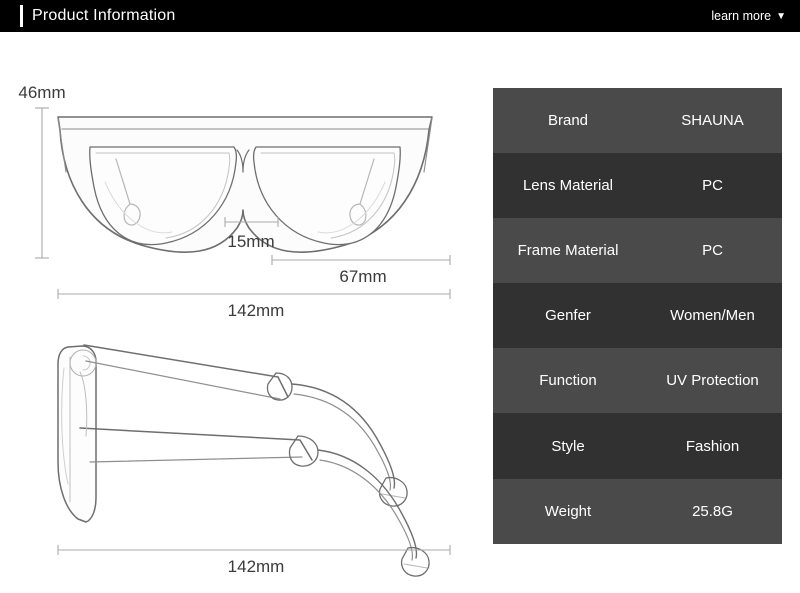  Describe the element at coordinates (712, 381) in the screenshot. I see `spec-value: UV Protection` at that location.